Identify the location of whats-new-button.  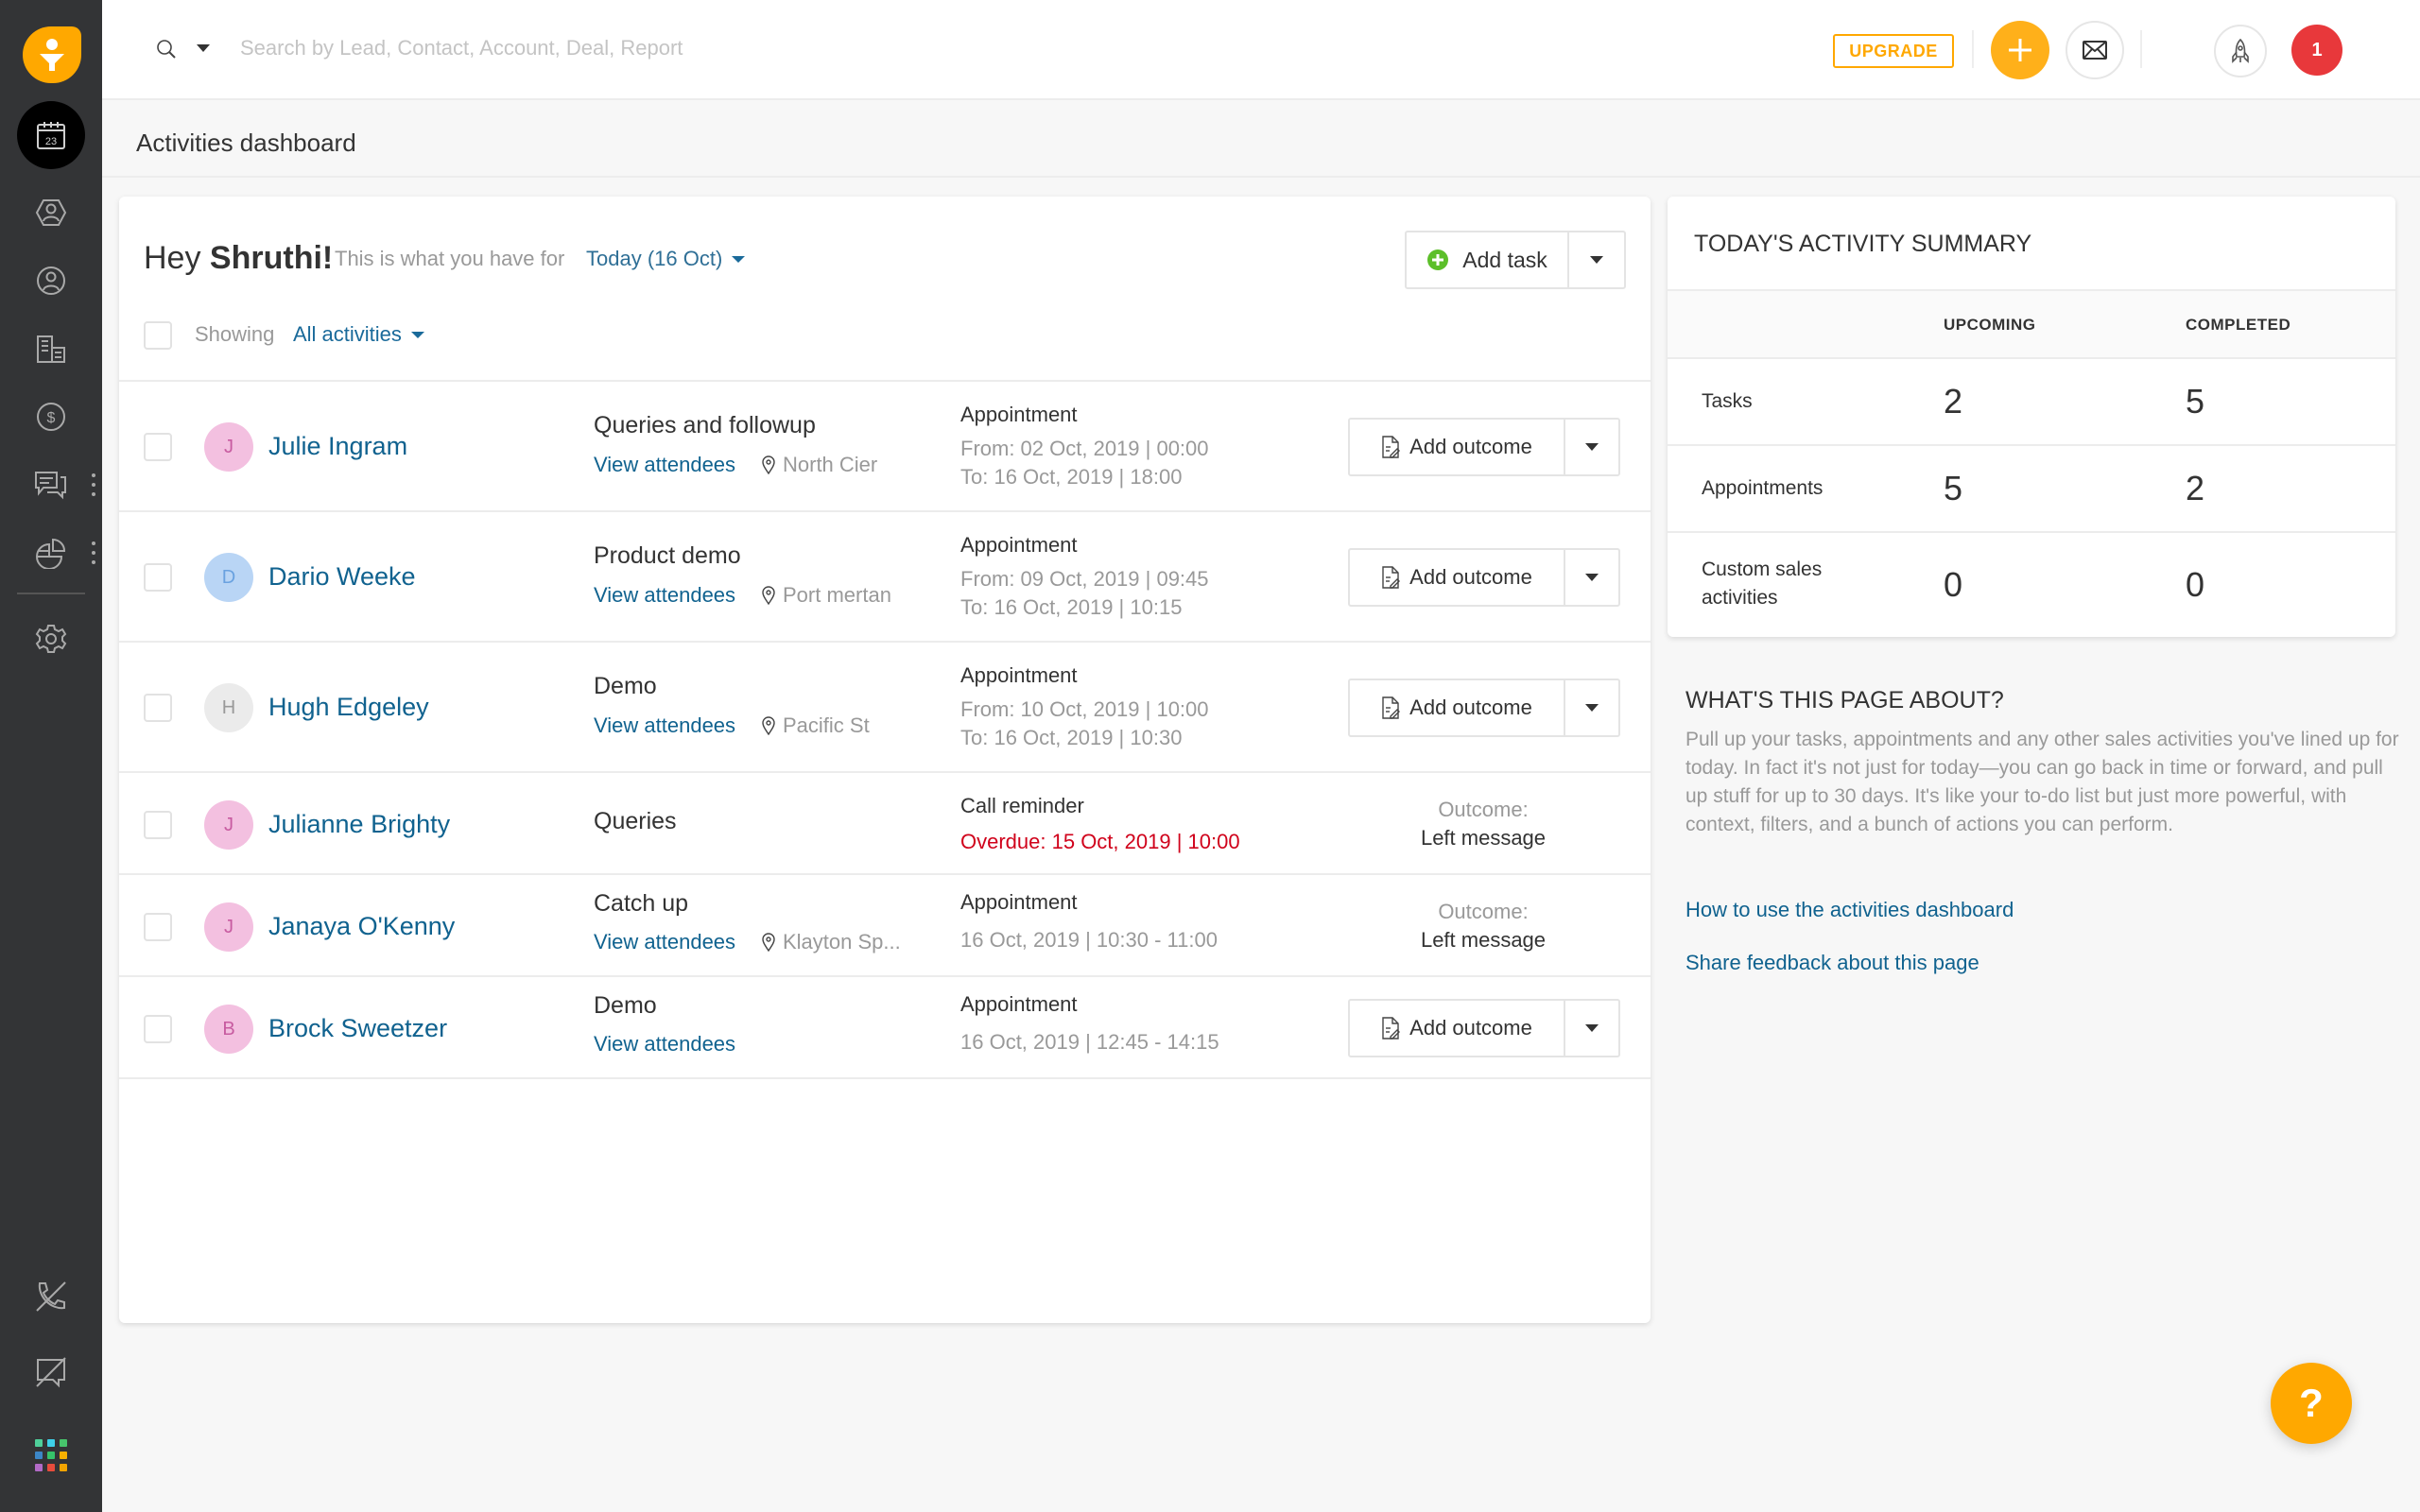
(2240, 51).